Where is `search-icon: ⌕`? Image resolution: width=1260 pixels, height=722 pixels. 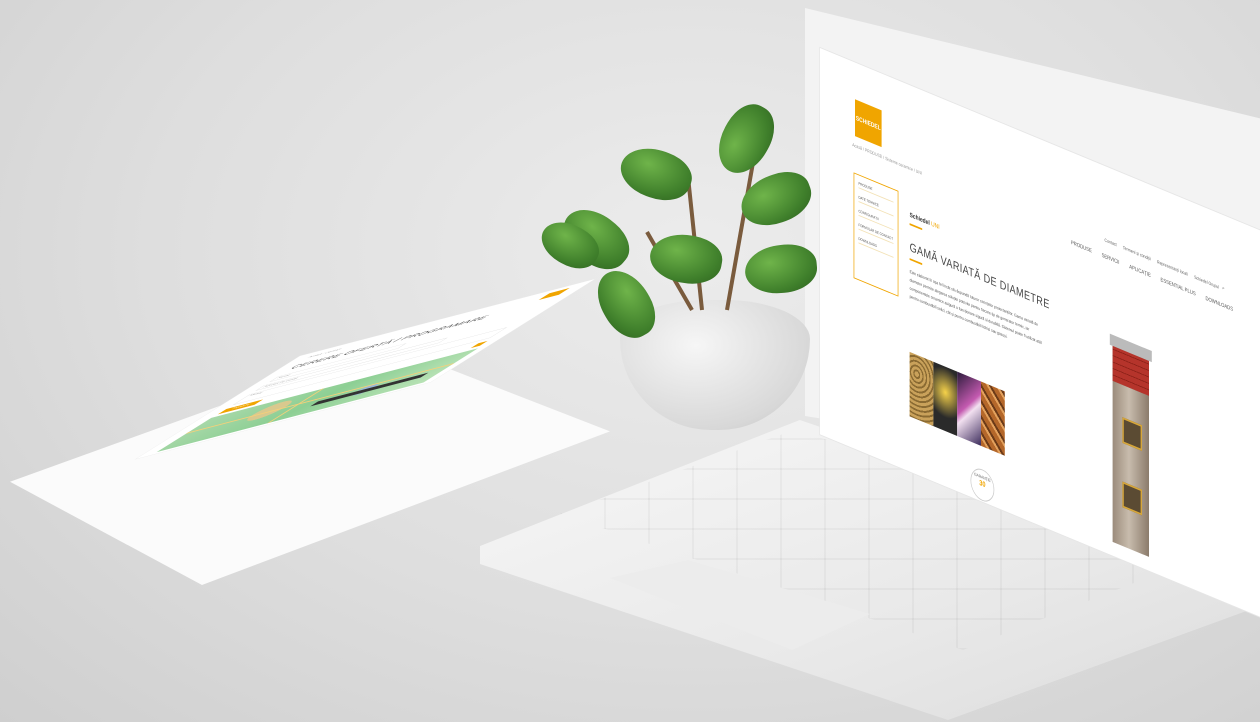 search-icon: ⌕ is located at coordinates (1223, 288).